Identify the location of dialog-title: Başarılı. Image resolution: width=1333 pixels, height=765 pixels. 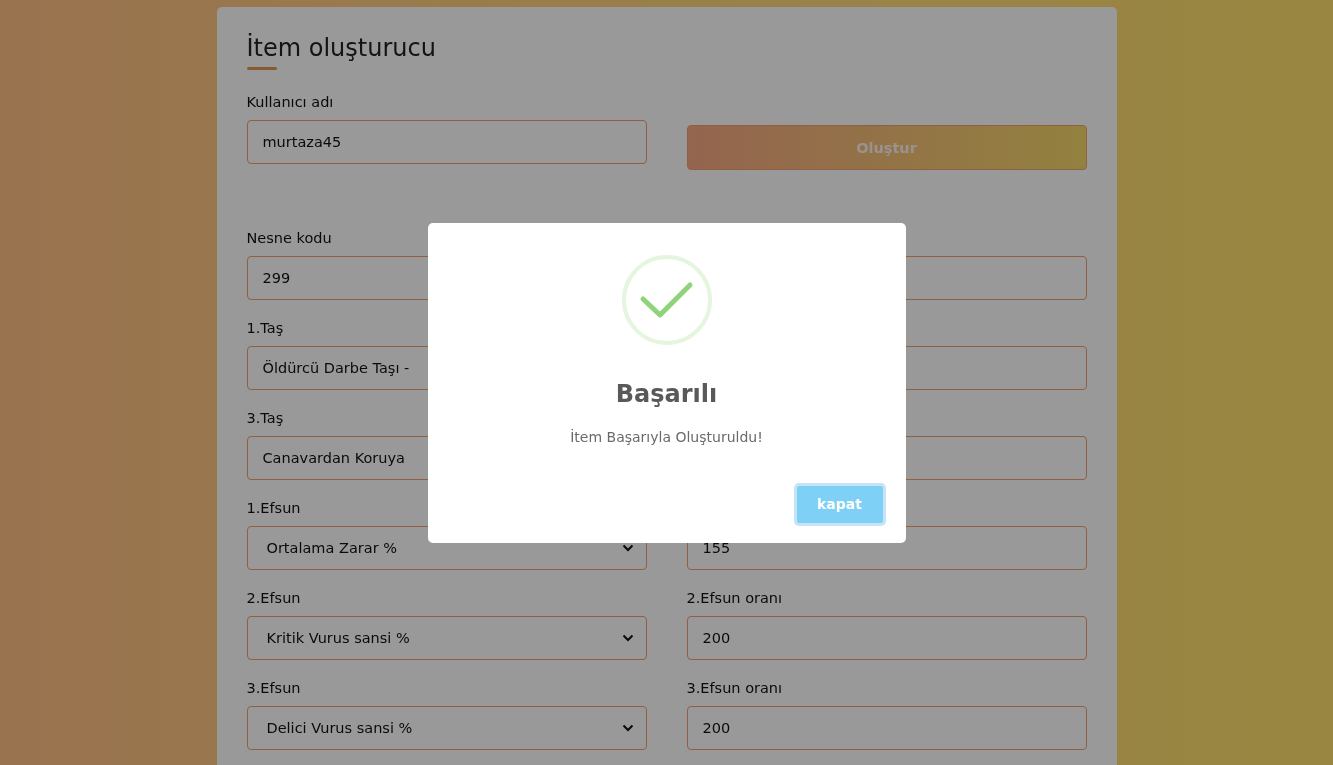
(666, 393).